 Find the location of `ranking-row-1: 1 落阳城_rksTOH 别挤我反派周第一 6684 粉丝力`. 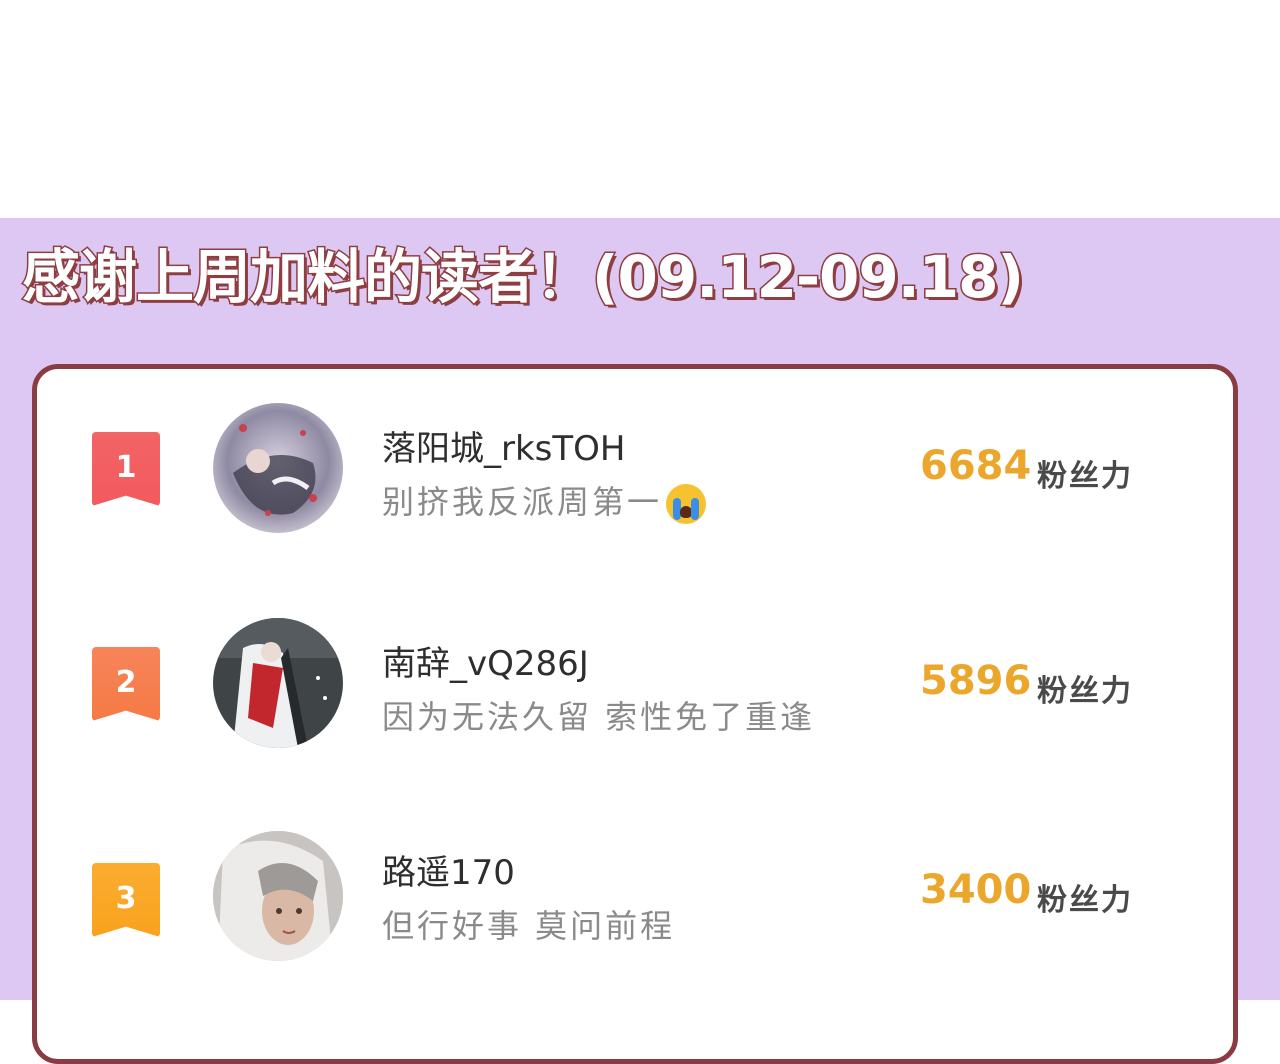

ranking-row-1: 1 落阳城_rksTOH 别挤我反派周第一 6684 粉丝力 is located at coordinates (640, 469).